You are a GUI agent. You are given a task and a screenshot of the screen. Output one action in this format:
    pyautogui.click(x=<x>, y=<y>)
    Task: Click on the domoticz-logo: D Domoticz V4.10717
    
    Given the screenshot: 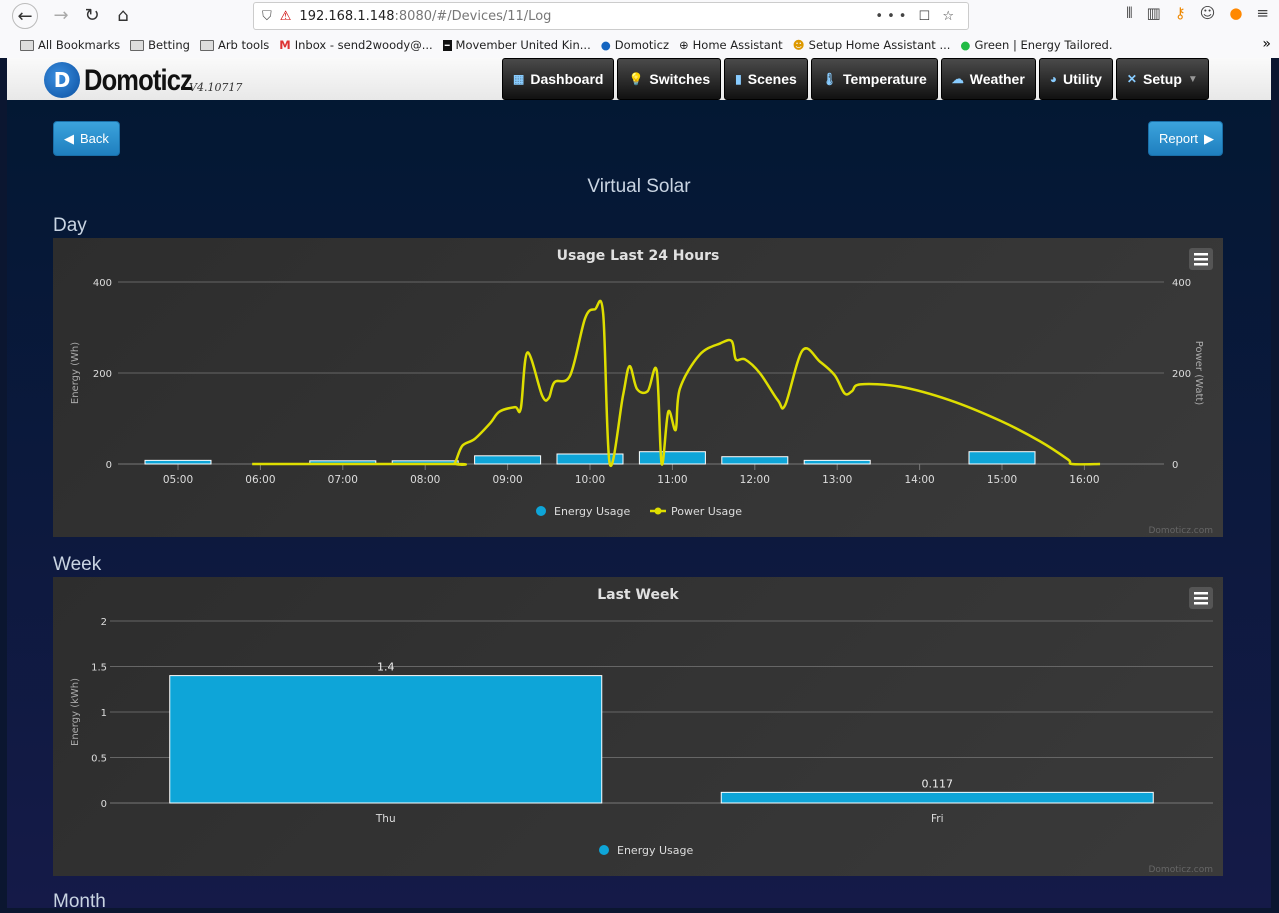 What is the action you would take?
    pyautogui.click(x=143, y=80)
    